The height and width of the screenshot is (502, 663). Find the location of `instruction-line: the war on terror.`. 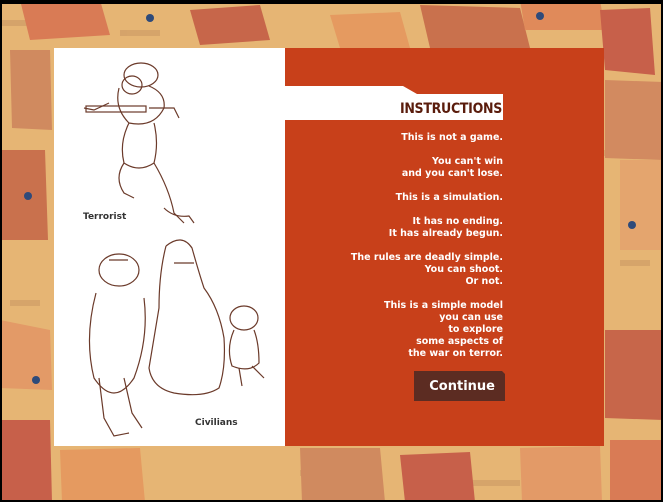

instruction-line: the war on terror. is located at coordinates (455, 353).